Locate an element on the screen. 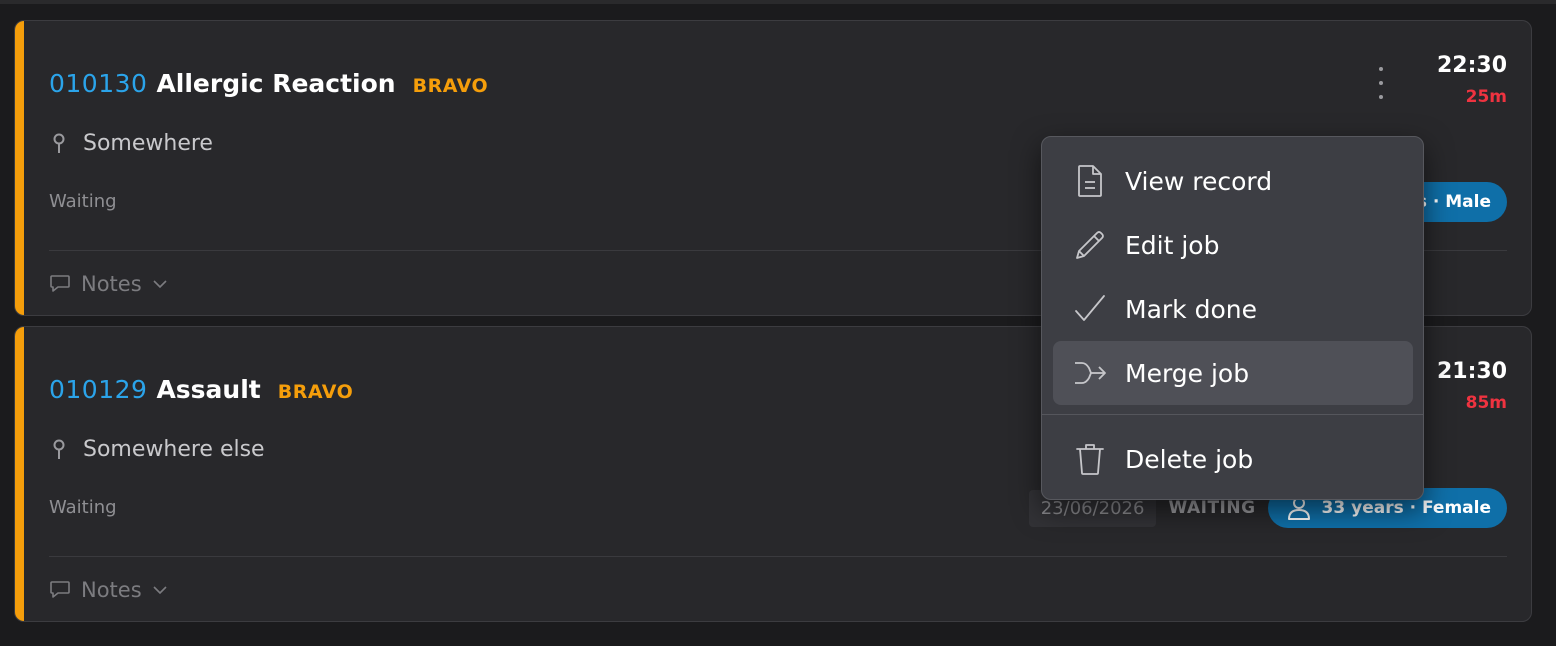 The image size is (1556, 646). menu-item-merge-job: Merge job is located at coordinates (1233, 373).